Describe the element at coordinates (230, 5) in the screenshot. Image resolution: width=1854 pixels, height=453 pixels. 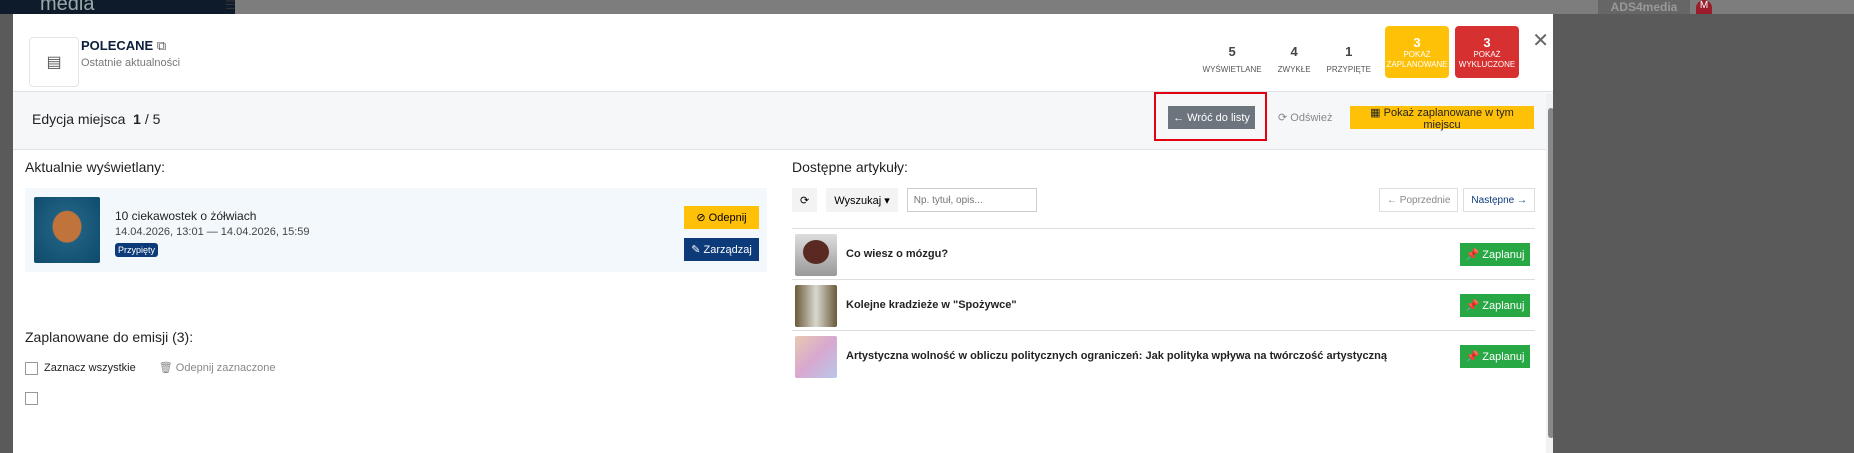
I see `hamburger-icon: ☰` at that location.